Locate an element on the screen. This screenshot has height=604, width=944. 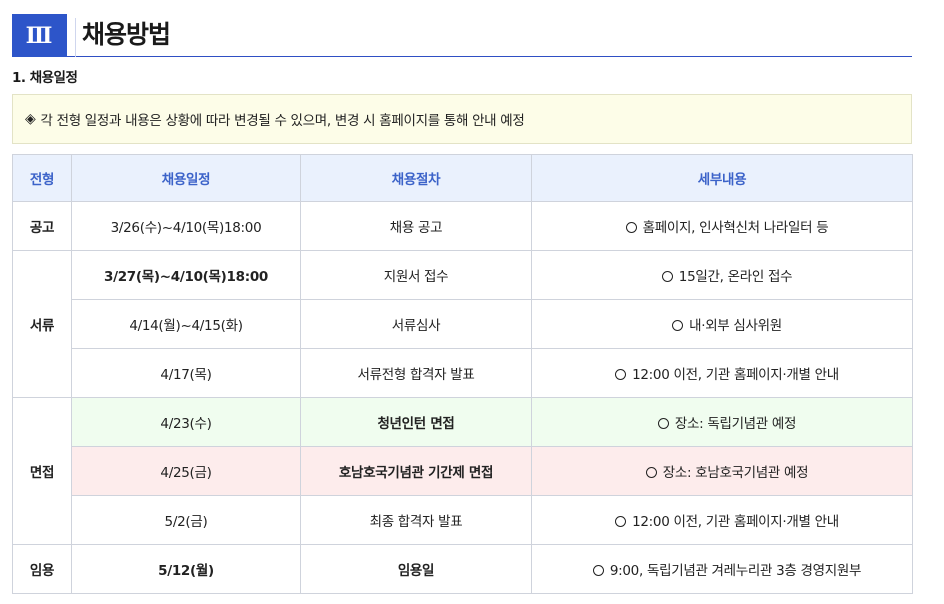
date-cell: 3/27(목)~4/10(목)18:00 is located at coordinates (186, 275).